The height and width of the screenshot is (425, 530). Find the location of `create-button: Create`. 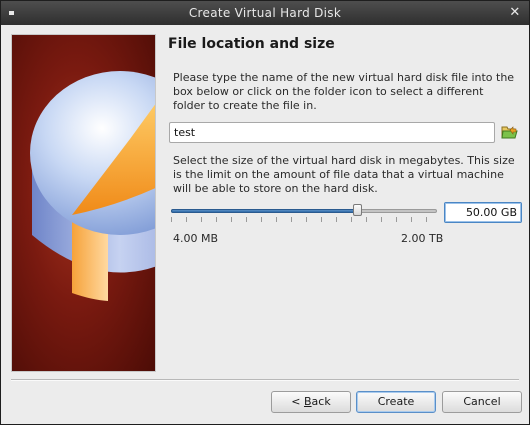

create-button: Create is located at coordinates (396, 402).